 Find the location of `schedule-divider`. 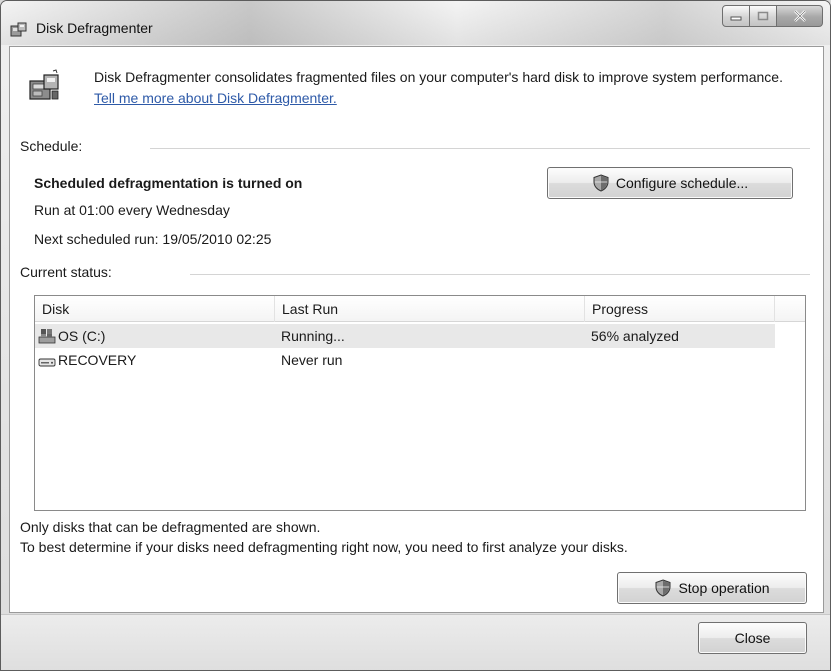

schedule-divider is located at coordinates (480, 148).